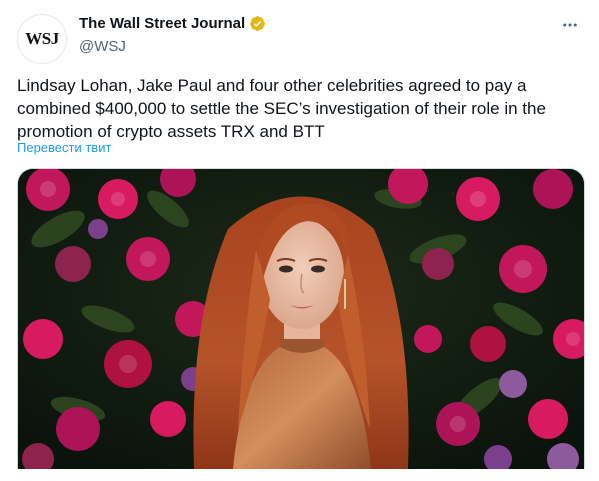 The height and width of the screenshot is (481, 599). Describe the element at coordinates (162, 23) in the screenshot. I see `author-display-name: The Wall Street Journal` at that location.